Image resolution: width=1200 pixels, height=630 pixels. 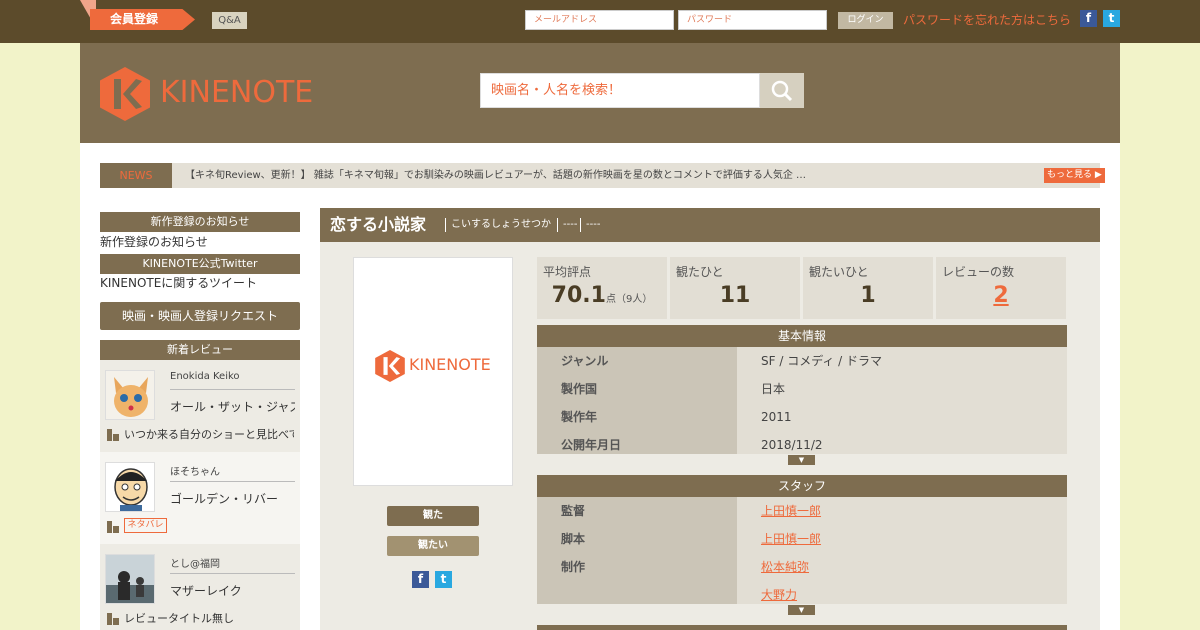 I want to click on poster-logo-text: KINENOTE, so click(x=450, y=364).